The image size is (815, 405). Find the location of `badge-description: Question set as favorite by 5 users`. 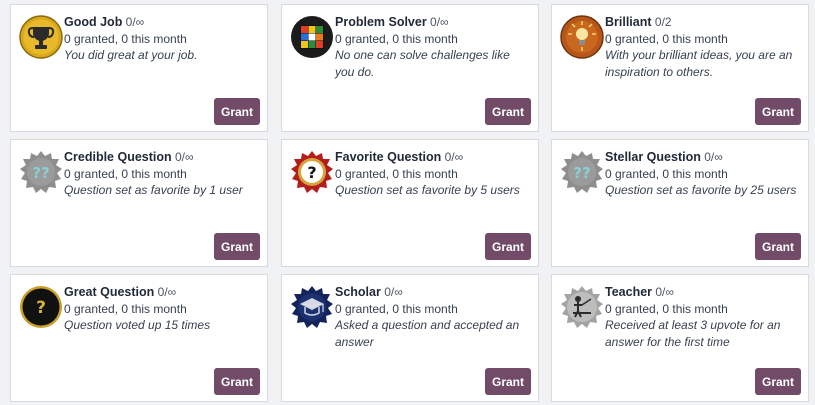

badge-description: Question set as favorite by 5 users is located at coordinates (427, 190).